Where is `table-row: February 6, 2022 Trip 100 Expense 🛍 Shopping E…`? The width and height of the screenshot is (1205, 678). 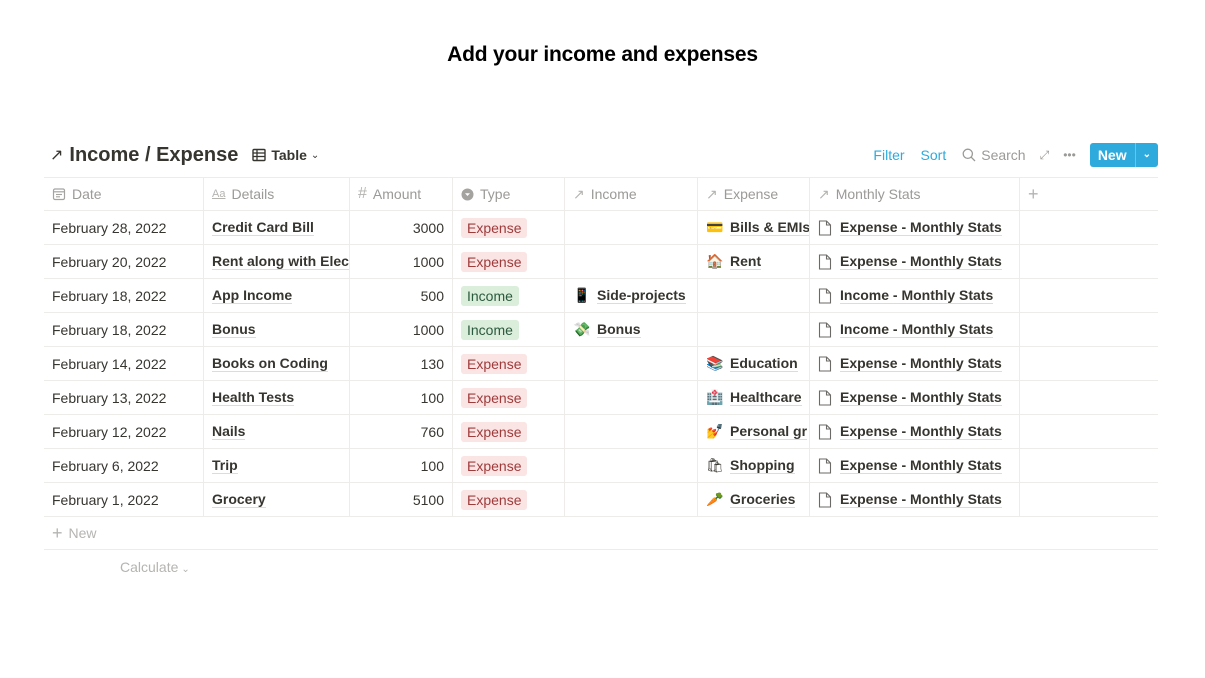 table-row: February 6, 2022 Trip 100 Expense 🛍 Shopping E… is located at coordinates (601, 466).